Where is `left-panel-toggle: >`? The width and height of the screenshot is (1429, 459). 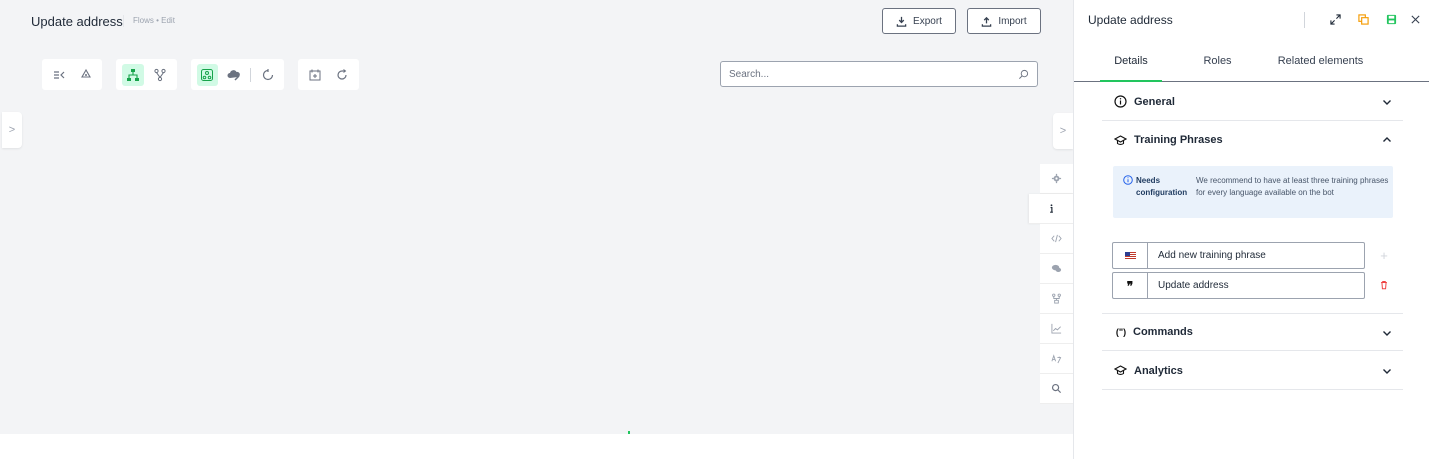
left-panel-toggle: > is located at coordinates (12, 130).